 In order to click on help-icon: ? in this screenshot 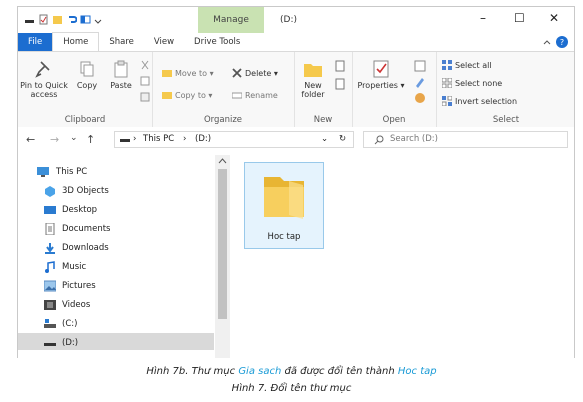, I will do `click(562, 42)`.